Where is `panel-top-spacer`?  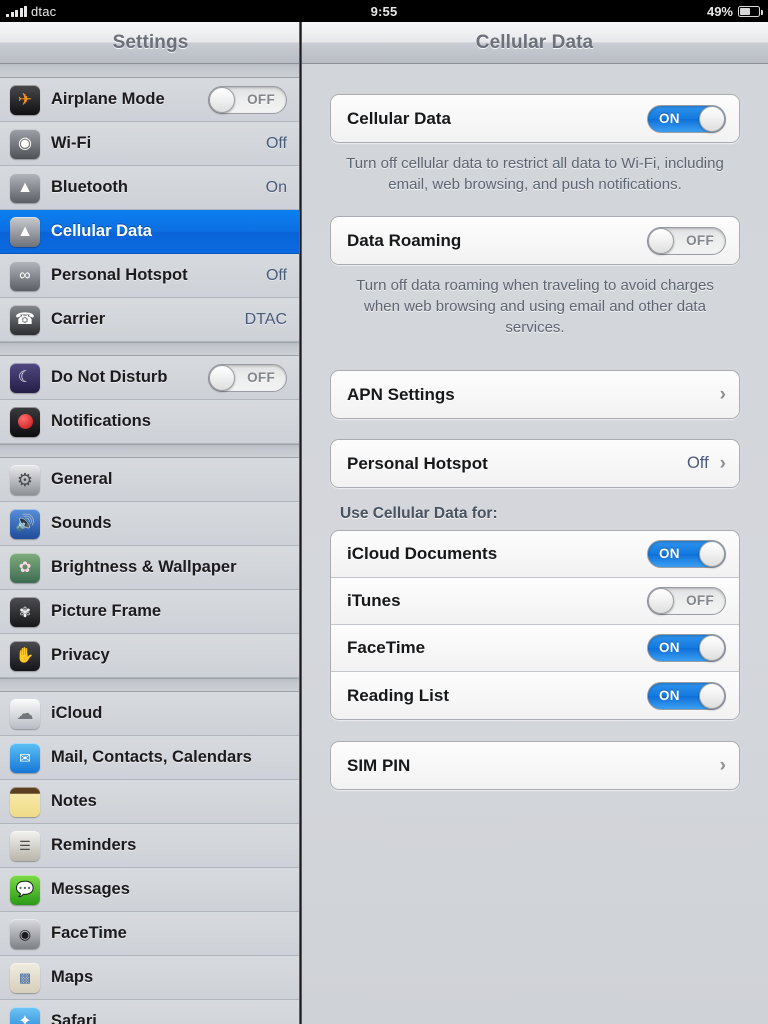 panel-top-spacer is located at coordinates (535, 79).